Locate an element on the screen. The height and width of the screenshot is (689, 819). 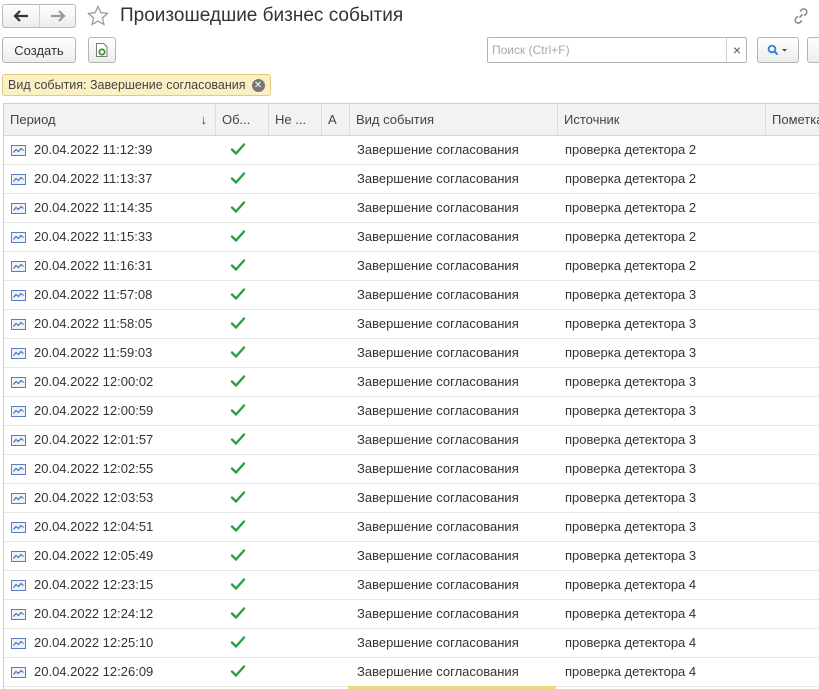
command-bar: Создать × is located at coordinates (409, 51).